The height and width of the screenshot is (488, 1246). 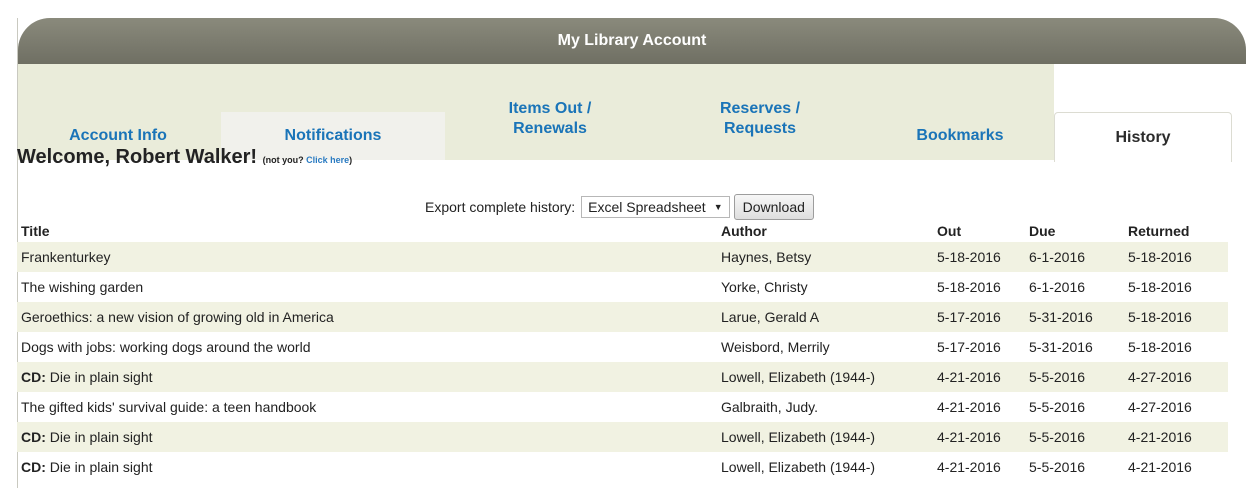 What do you see at coordinates (367, 257) in the screenshot?
I see `cell-title: Frankenturkey` at bounding box center [367, 257].